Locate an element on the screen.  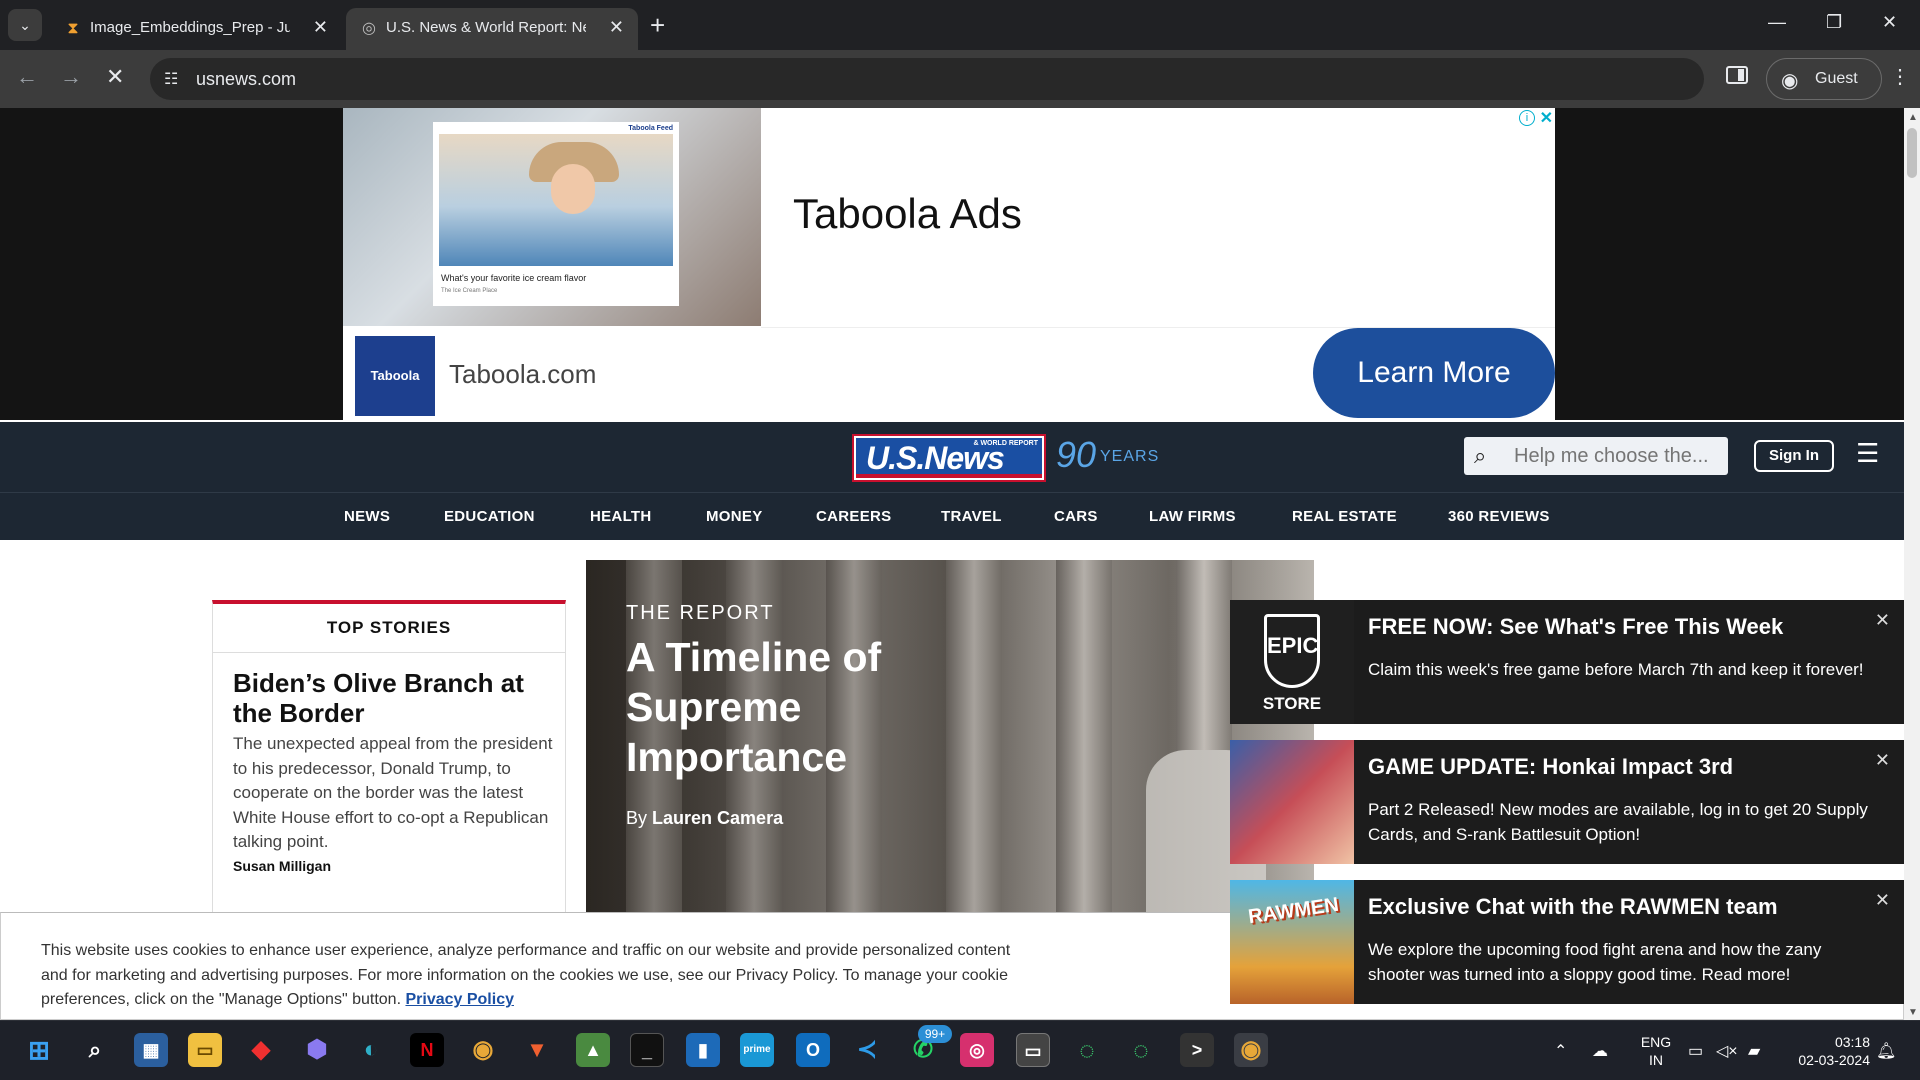
input-language: ENG IN is located at coordinates (1656, 1051).